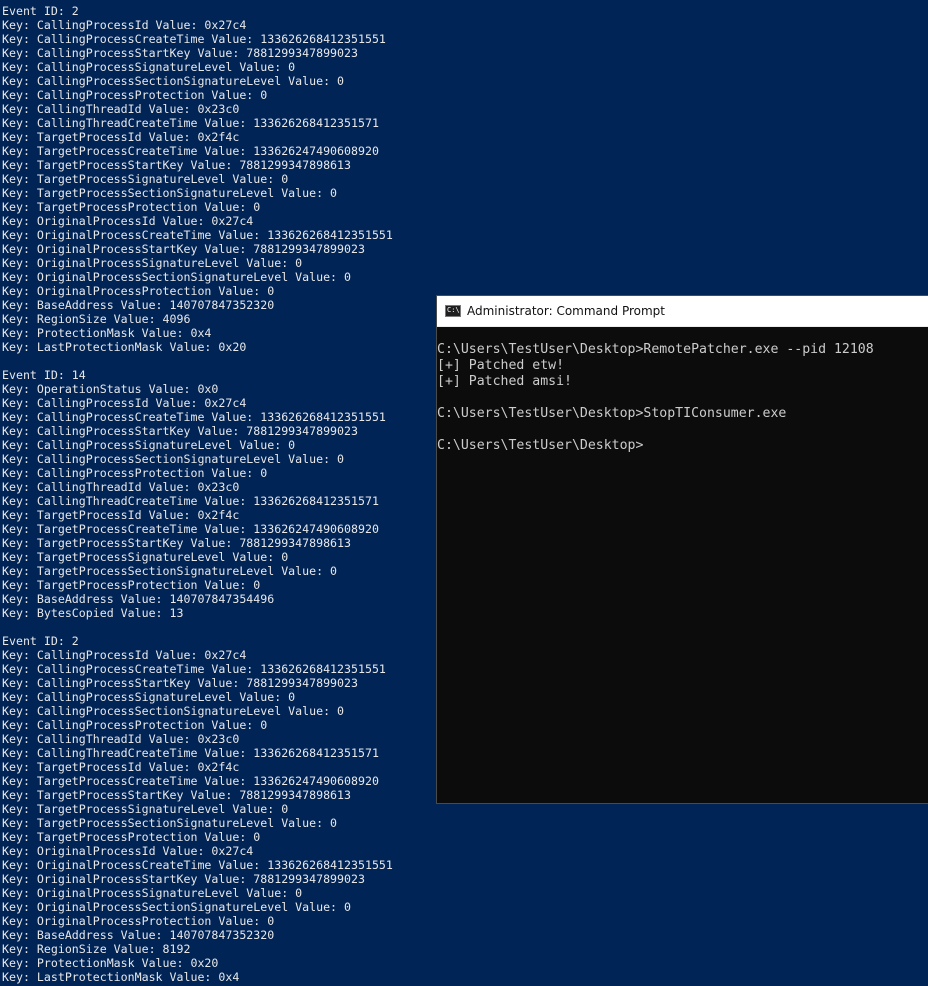  Describe the element at coordinates (110, 963) in the screenshot. I see `console-line: Key: ProtectionMask Value: 0x20` at that location.